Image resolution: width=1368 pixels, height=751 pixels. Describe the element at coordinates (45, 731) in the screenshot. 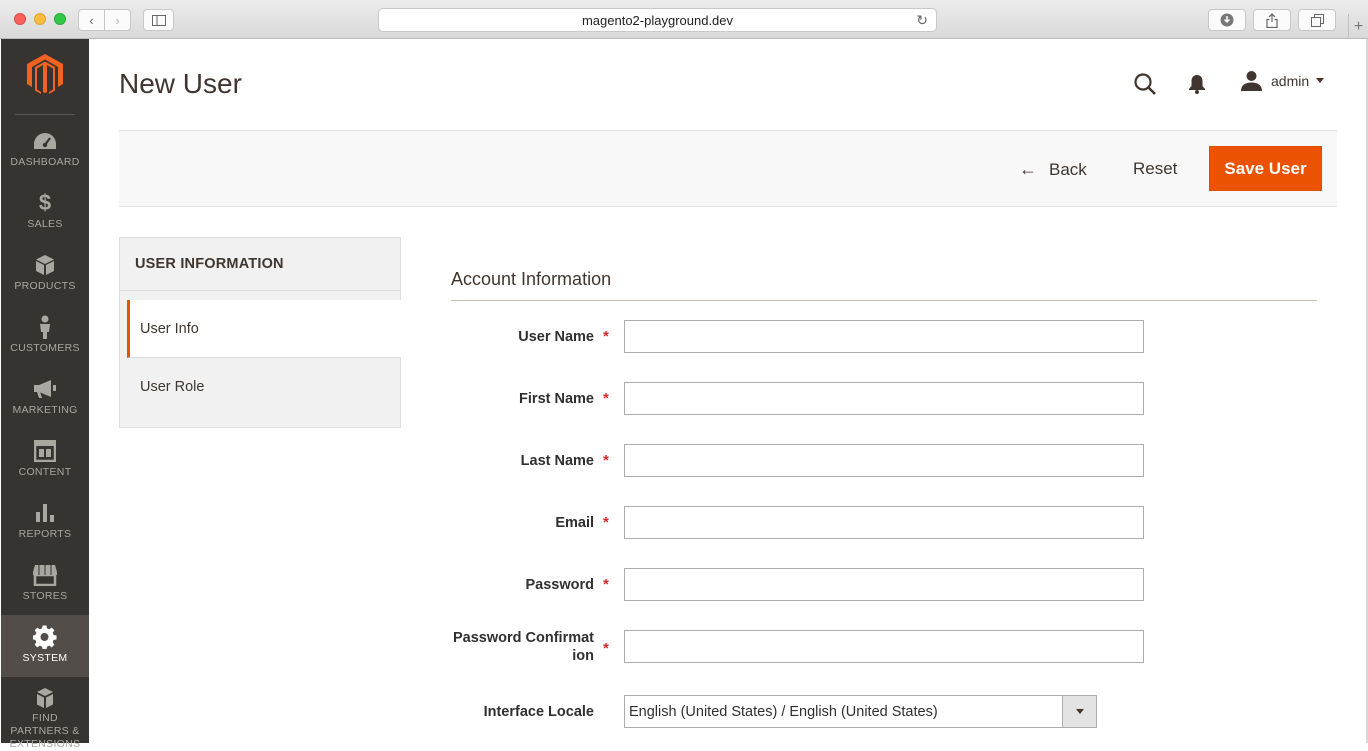

I see `nav-label: FIND PARTNERS & EXTENSIONS` at that location.